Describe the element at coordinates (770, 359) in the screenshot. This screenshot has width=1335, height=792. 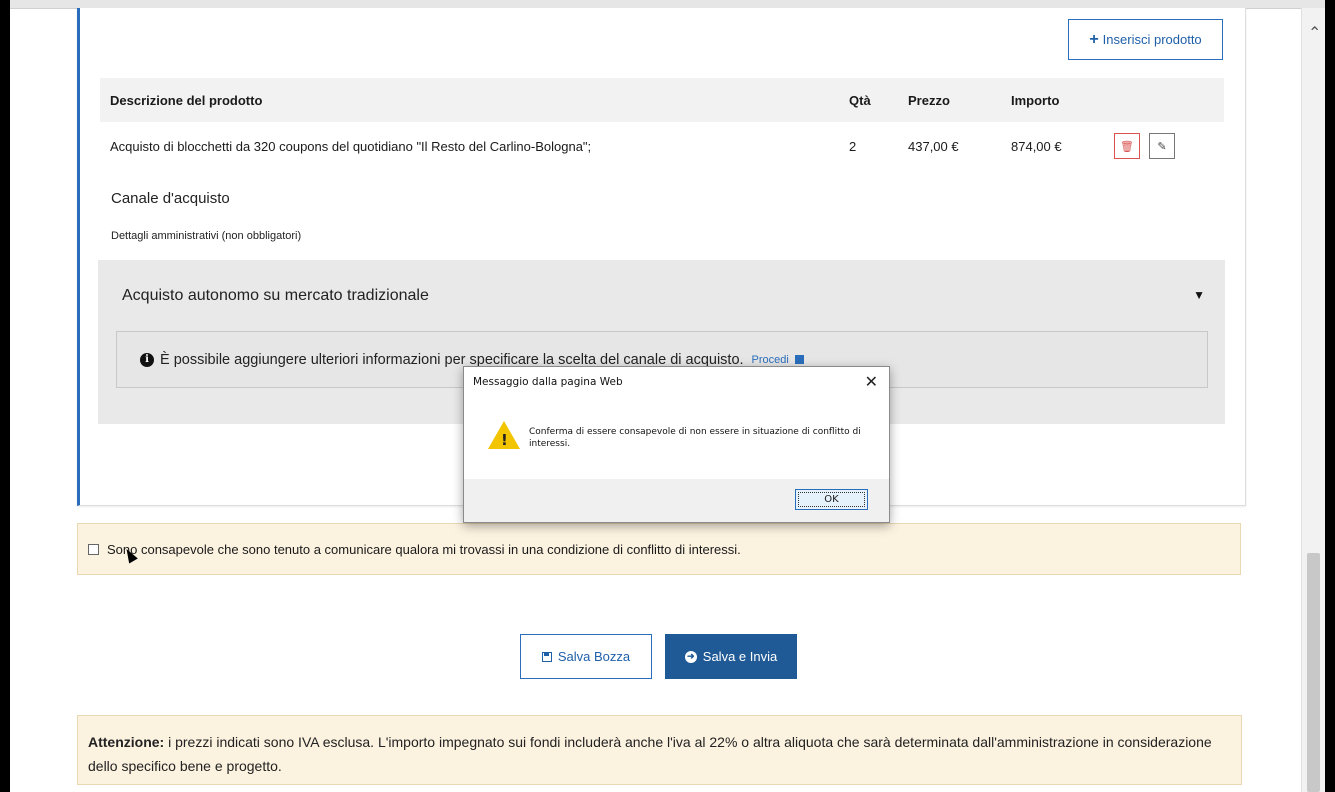
I see `proceed-link-label: Procedi` at that location.